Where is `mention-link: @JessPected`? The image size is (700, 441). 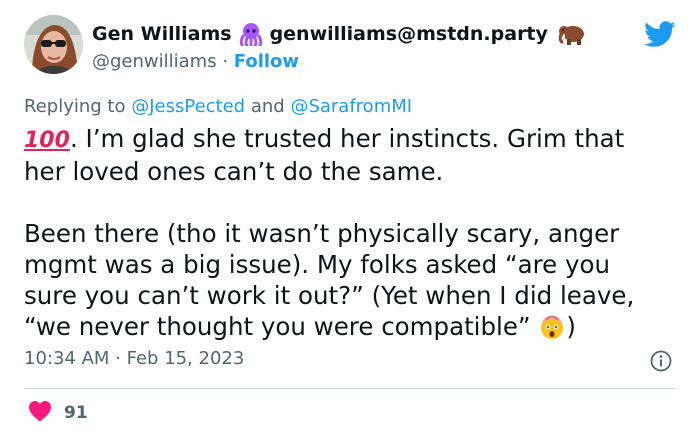
mention-link: @JessPected is located at coordinates (188, 106).